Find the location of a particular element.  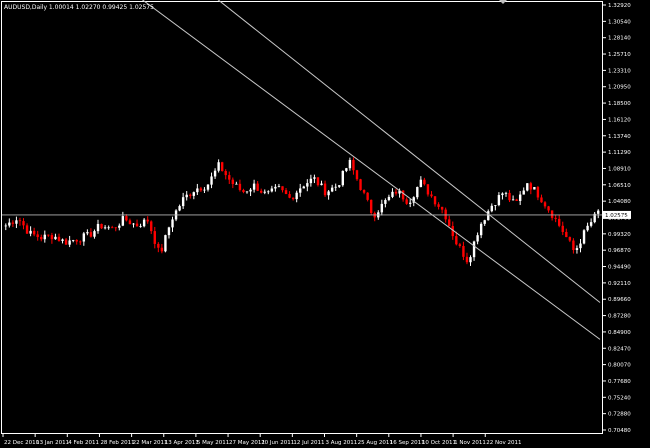

x-tick-label: 4 Feb 2011 is located at coordinates (83, 443).